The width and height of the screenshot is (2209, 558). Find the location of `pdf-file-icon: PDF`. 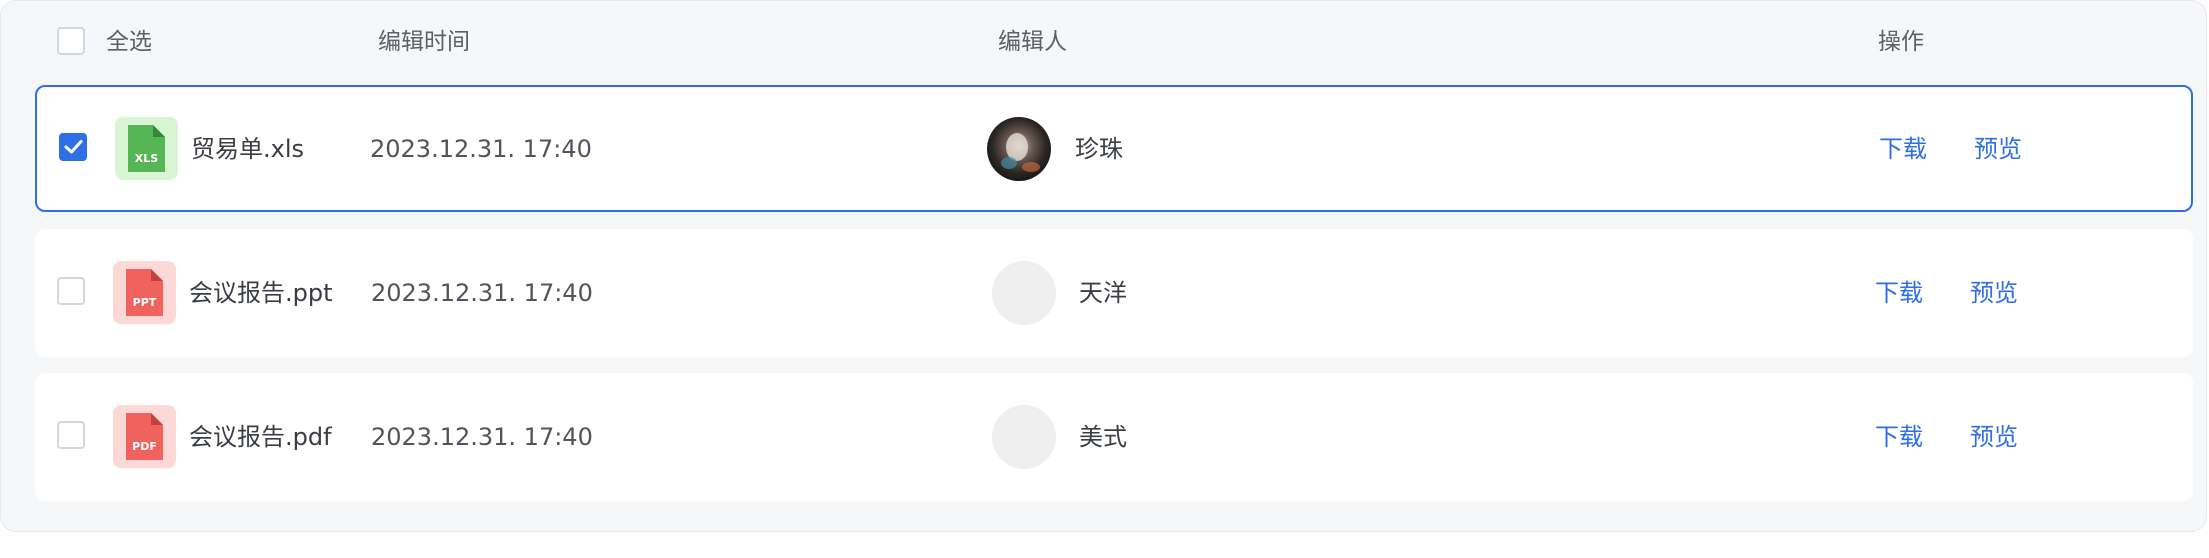

pdf-file-icon: PDF is located at coordinates (144, 436).